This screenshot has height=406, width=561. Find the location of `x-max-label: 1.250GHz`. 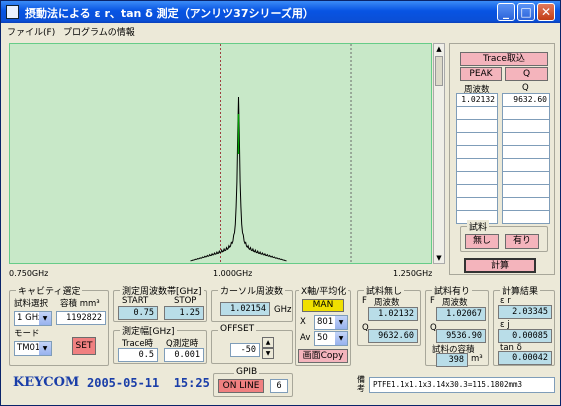

x-max-label: 1.250GHz is located at coordinates (413, 273).